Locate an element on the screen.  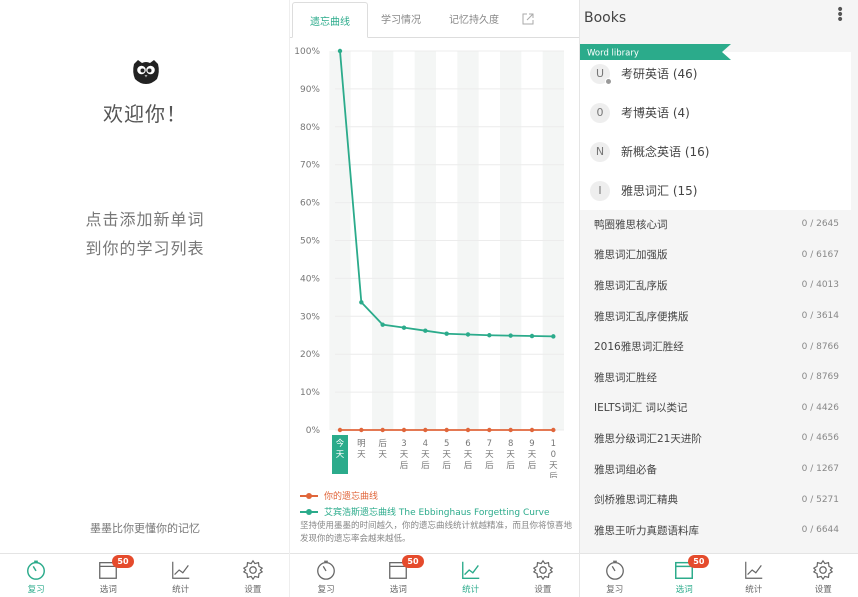
legend-ebbinghaus-label: 艾宾浩斯遗忘曲线 The Ebbinghaus Forgetting Curve is located at coordinates (437, 513).